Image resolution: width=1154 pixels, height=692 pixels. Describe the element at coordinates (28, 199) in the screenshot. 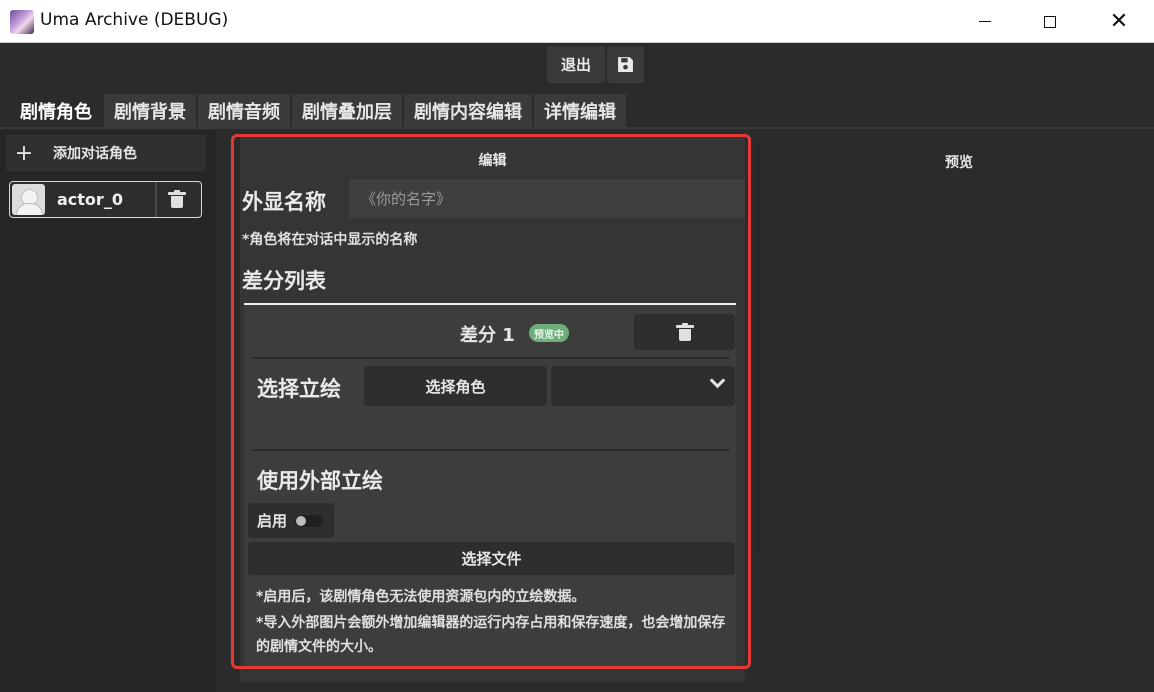

I see `avatar-placeholder-icon` at that location.